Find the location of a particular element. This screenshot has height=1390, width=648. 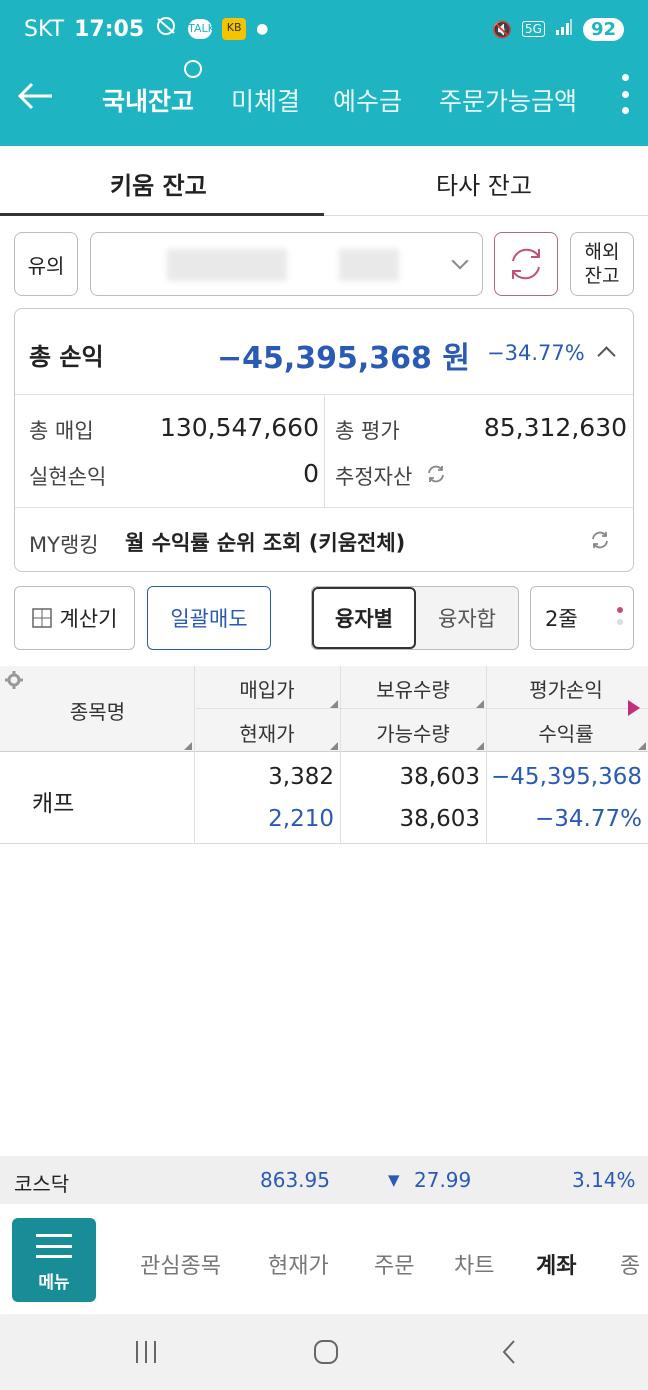

calculator-button: 계산기 is located at coordinates (74, 618).